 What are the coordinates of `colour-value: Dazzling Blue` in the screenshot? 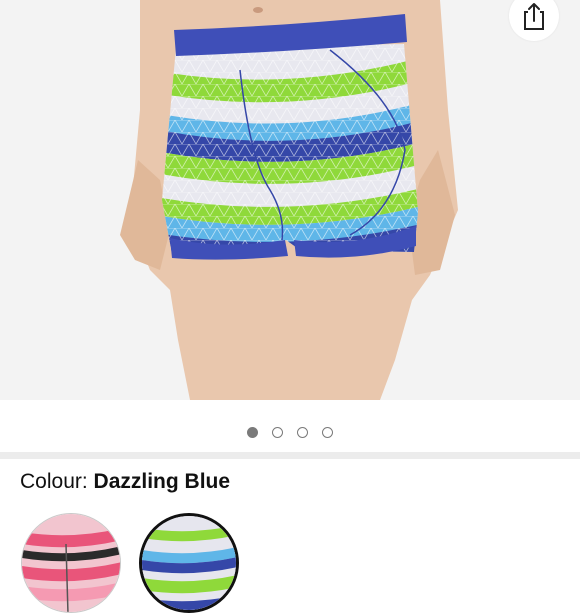 It's located at (162, 481).